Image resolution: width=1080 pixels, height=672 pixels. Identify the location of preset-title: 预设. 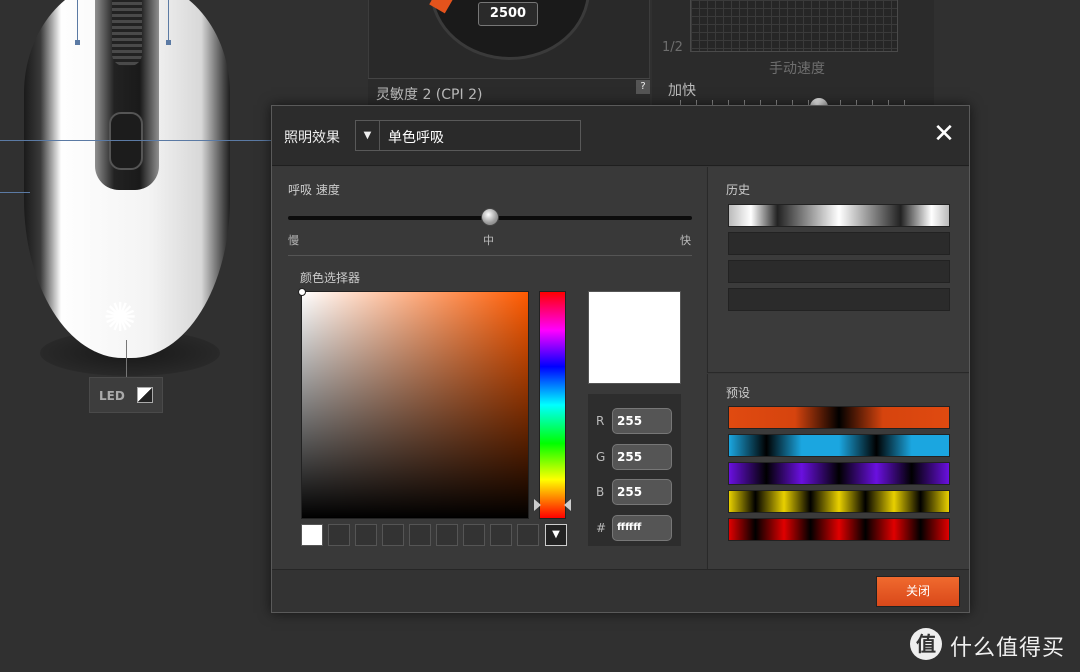
(738, 393).